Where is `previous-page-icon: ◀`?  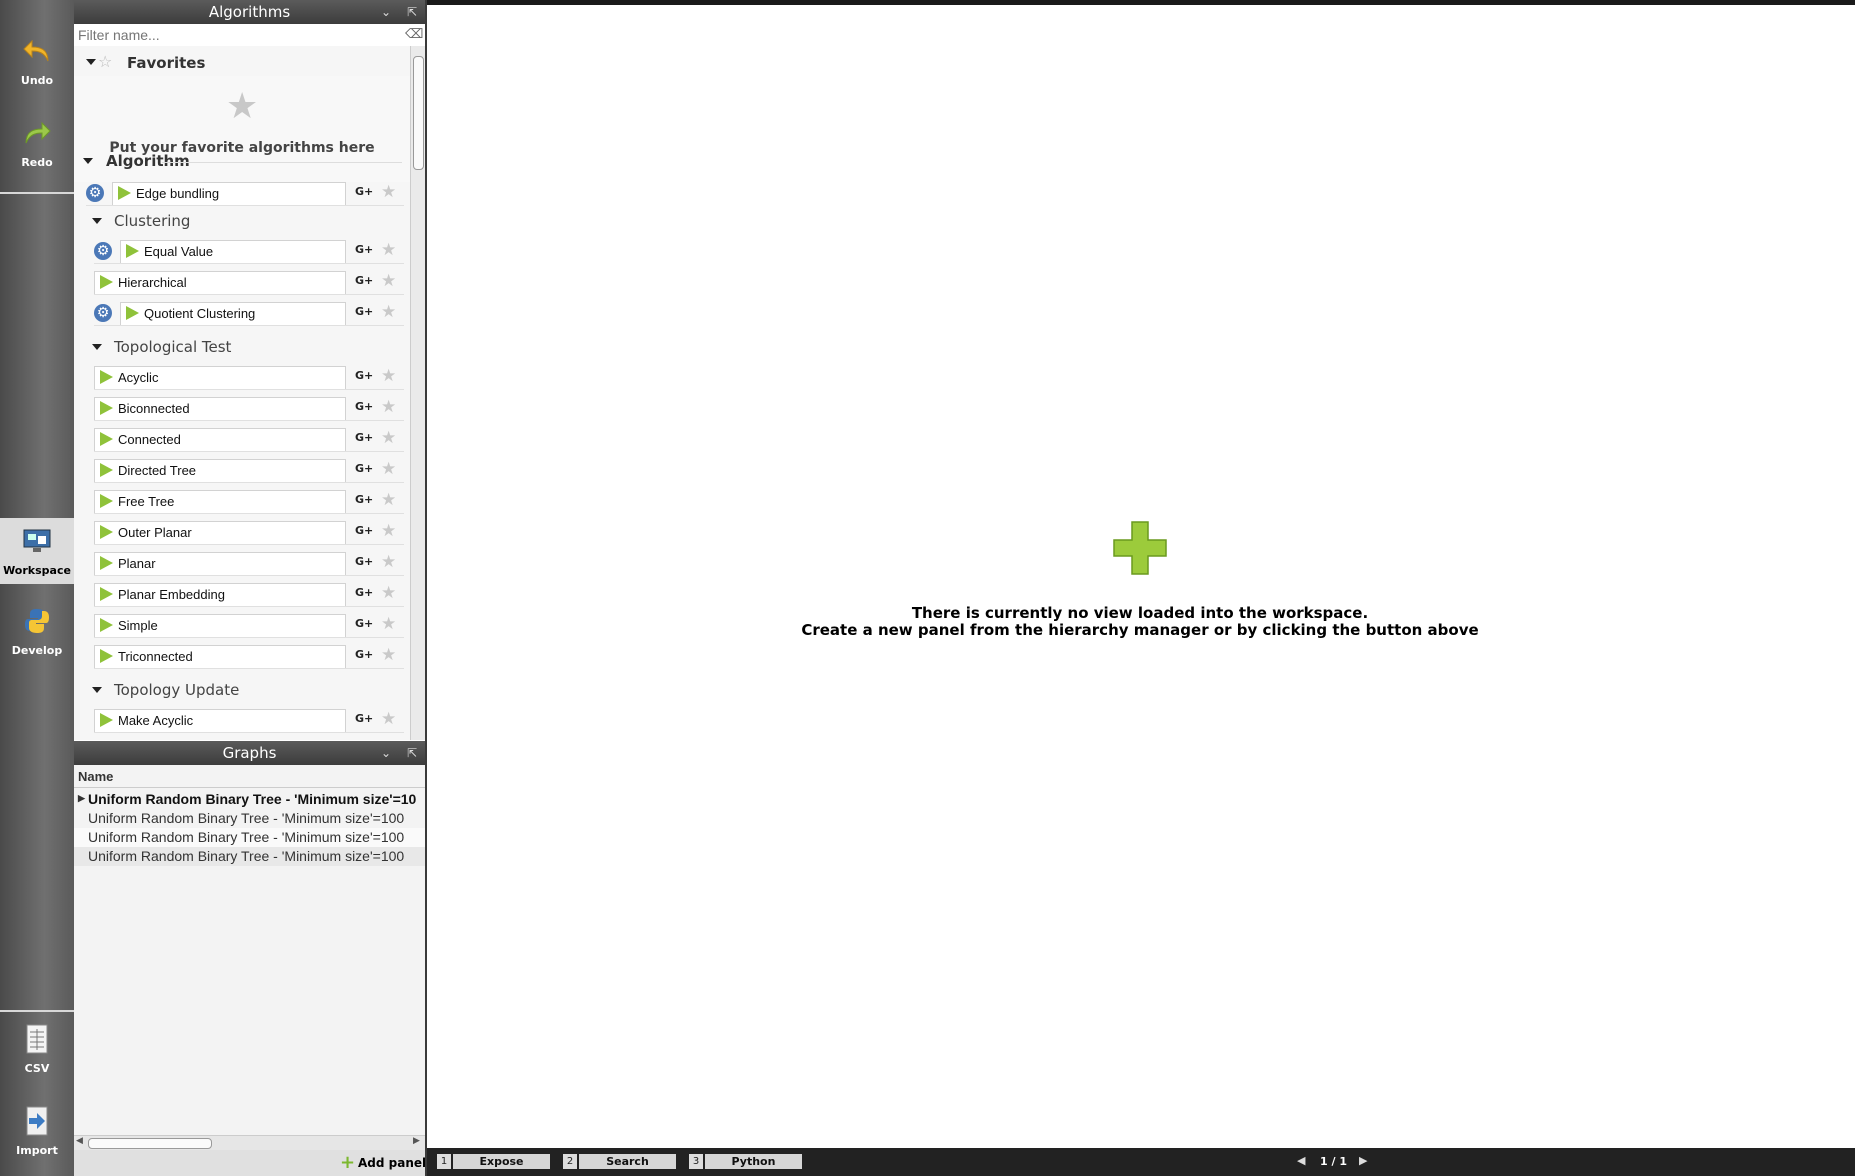 previous-page-icon: ◀ is located at coordinates (1301, 1160).